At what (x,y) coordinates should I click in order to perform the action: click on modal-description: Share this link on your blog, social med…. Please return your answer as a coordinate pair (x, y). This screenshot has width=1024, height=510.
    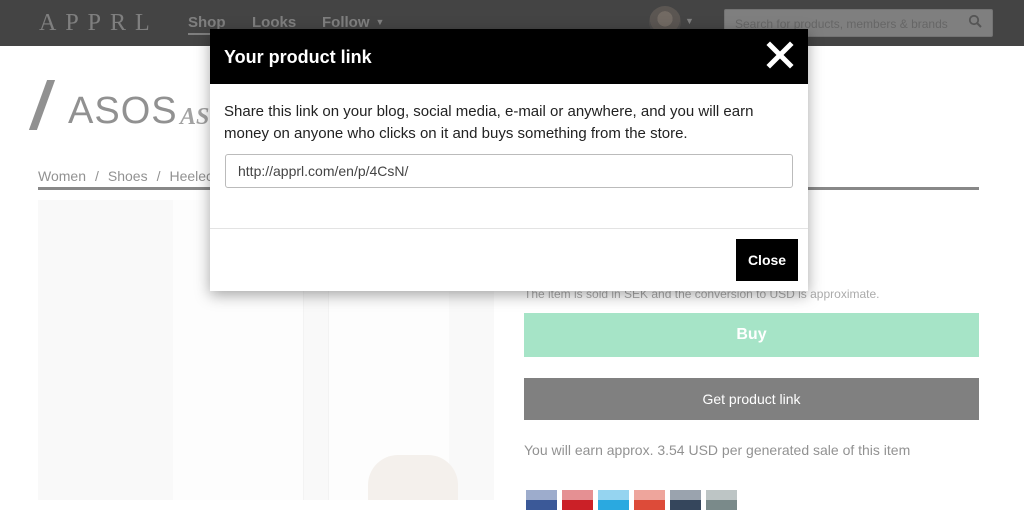
    Looking at the image, I should click on (489, 122).